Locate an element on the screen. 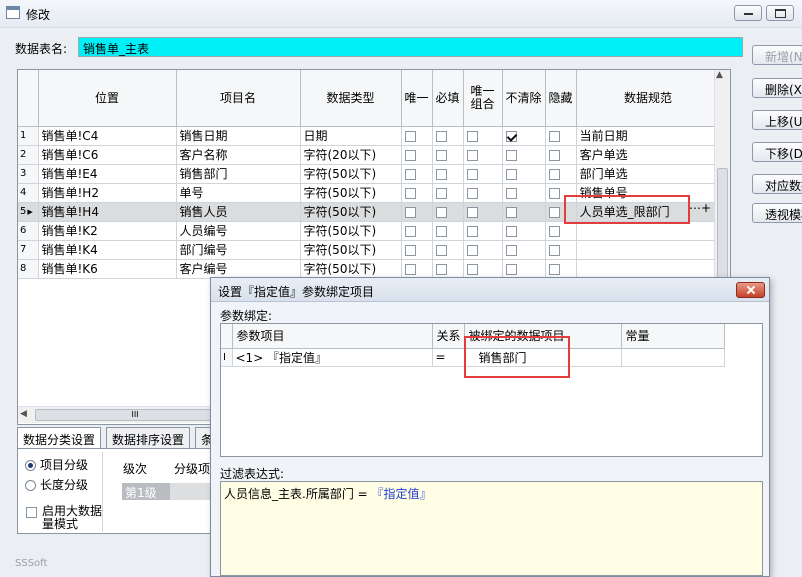 The height and width of the screenshot is (577, 802). side-button-2: 上移(U is located at coordinates (777, 120).